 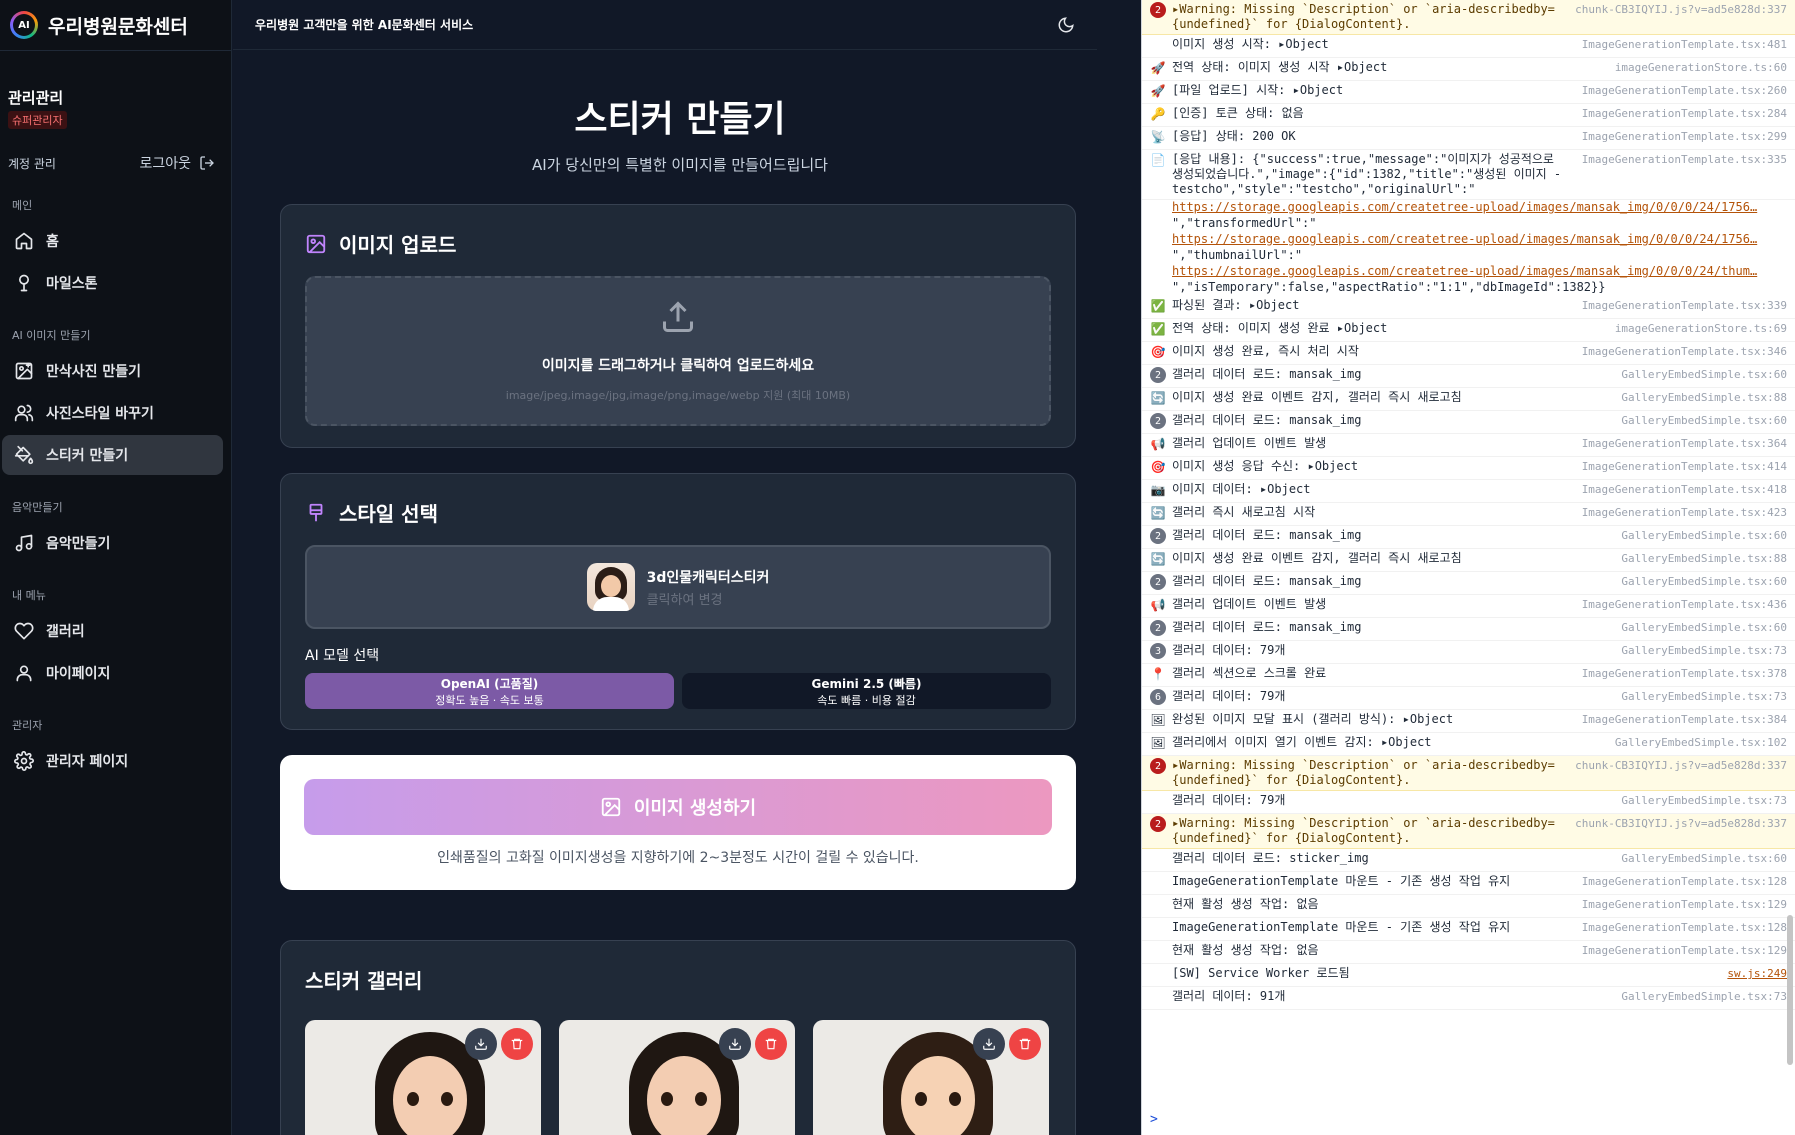 What do you see at coordinates (1684, 443) in the screenshot?
I see `log-source-link: ImageGenerationTemplate.tsx:364` at bounding box center [1684, 443].